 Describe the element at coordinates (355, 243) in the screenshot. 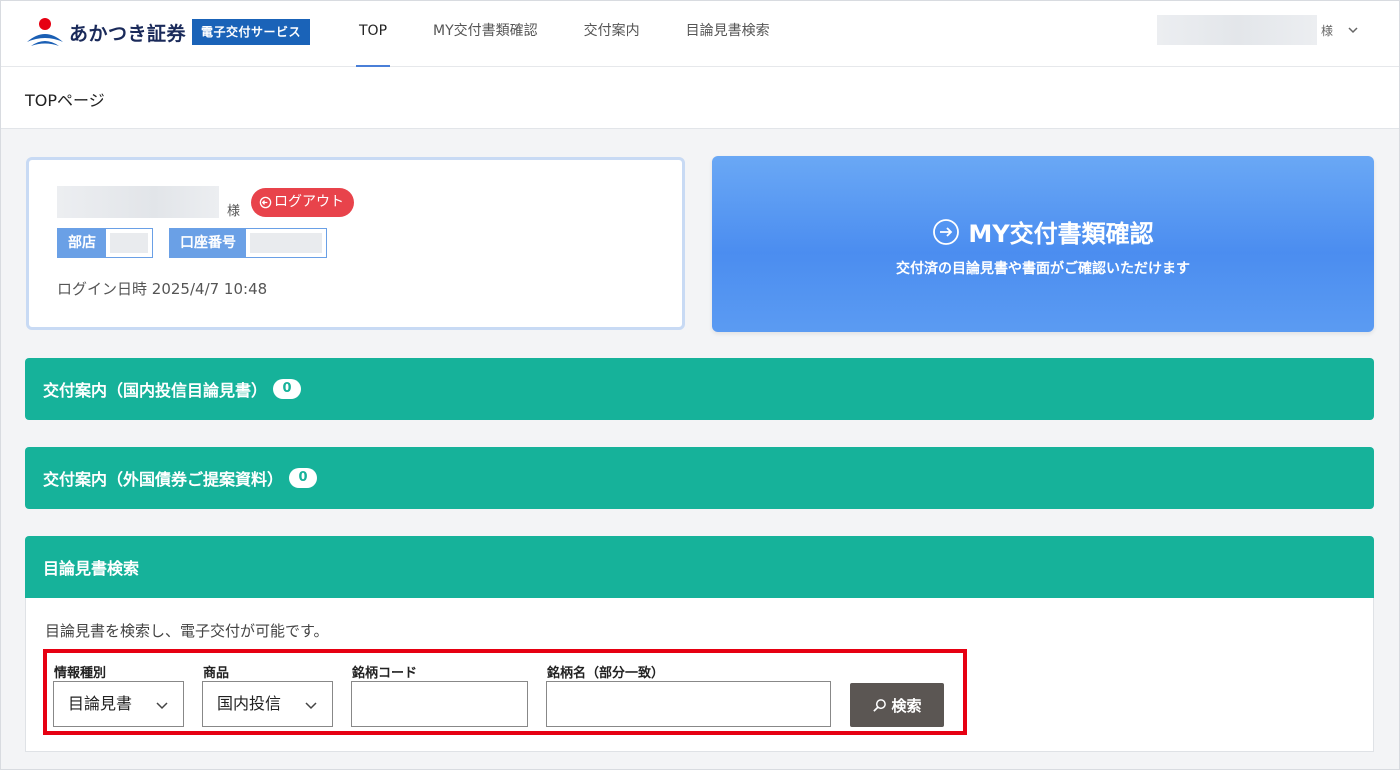

I see `account-card: 様 ログアウト 部店 口座番号 ログイン日時 2025/4/7 10:48` at that location.